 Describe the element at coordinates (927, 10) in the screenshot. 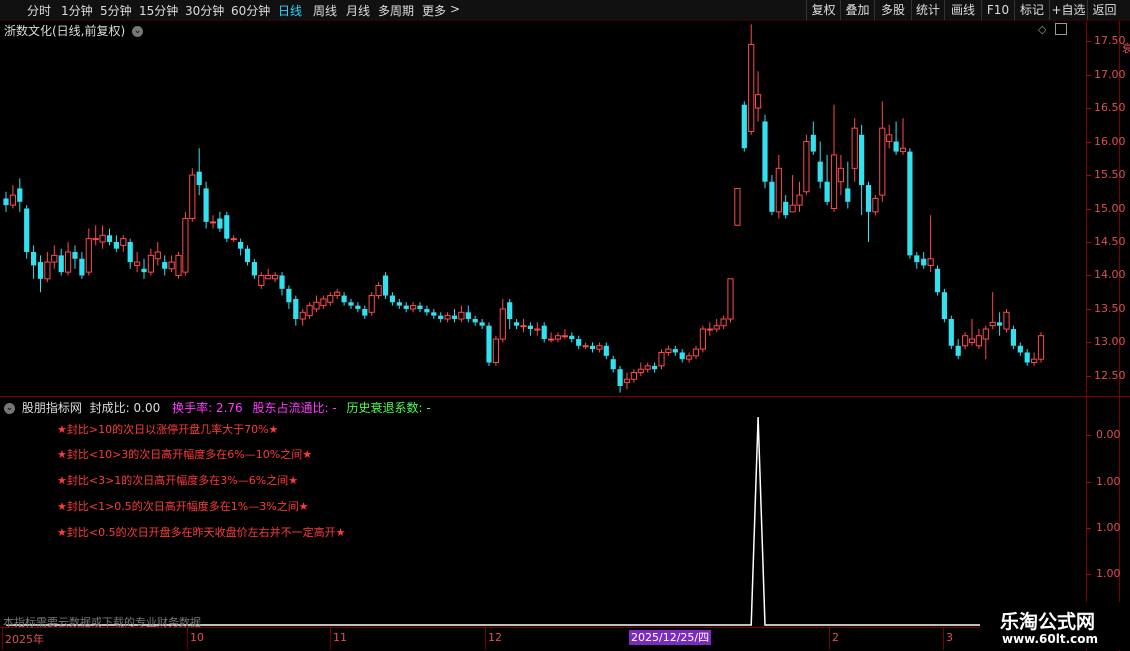

I see `toolbar-button-3: 统计` at that location.